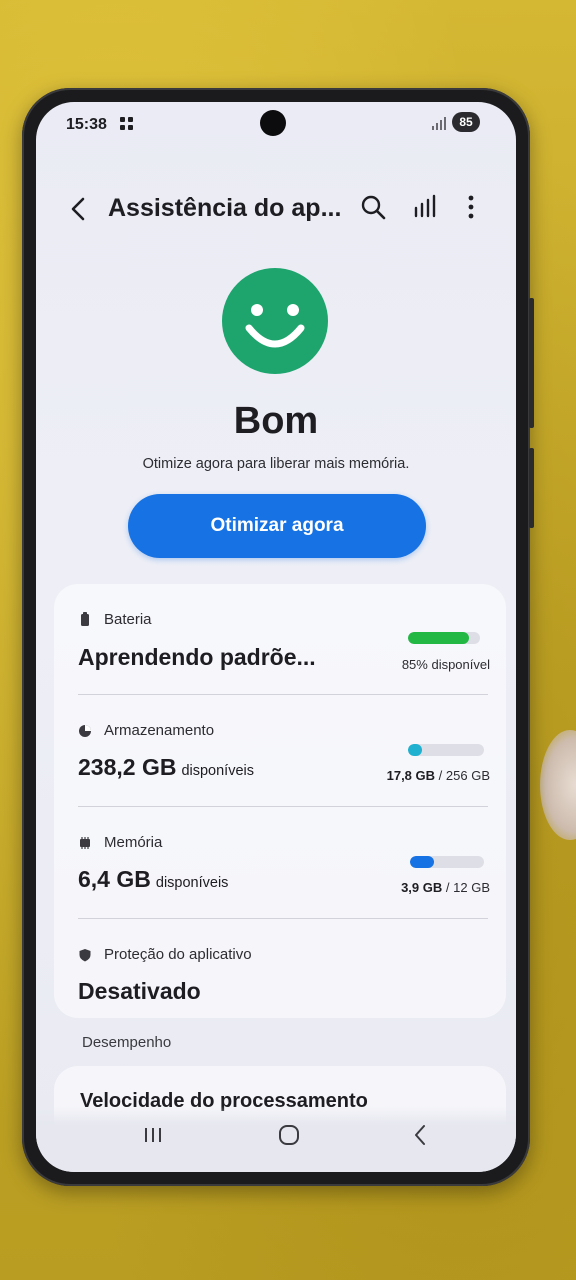  Describe the element at coordinates (471, 887) in the screenshot. I see `memory-total: 12 GB` at that location.